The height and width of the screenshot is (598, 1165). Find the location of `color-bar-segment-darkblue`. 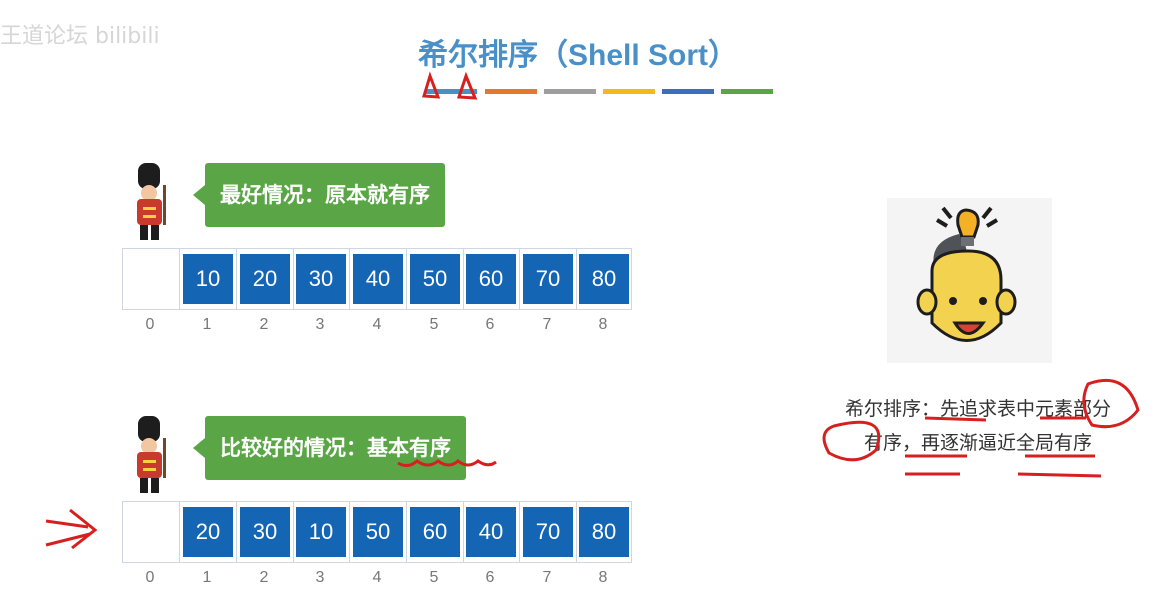

color-bar-segment-darkblue is located at coordinates (688, 91).